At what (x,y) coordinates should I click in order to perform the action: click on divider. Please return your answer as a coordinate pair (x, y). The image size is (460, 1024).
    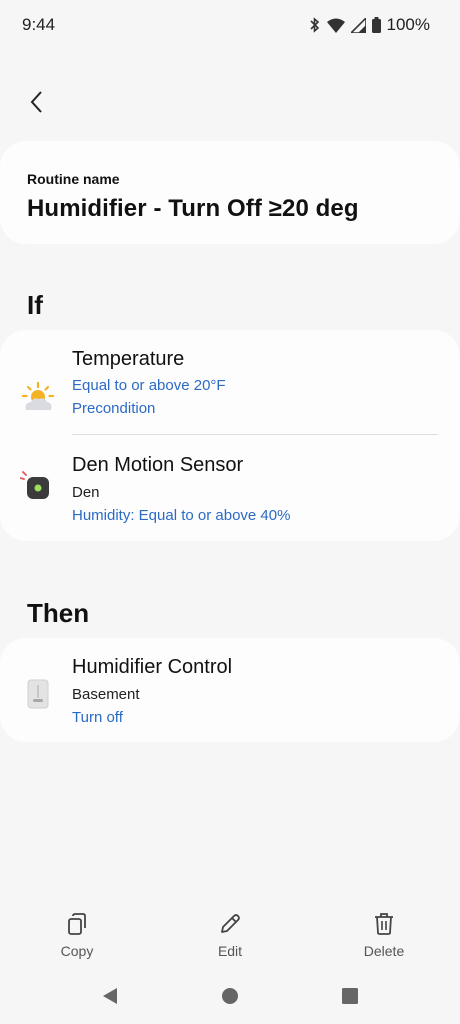
    Looking at the image, I should click on (255, 434).